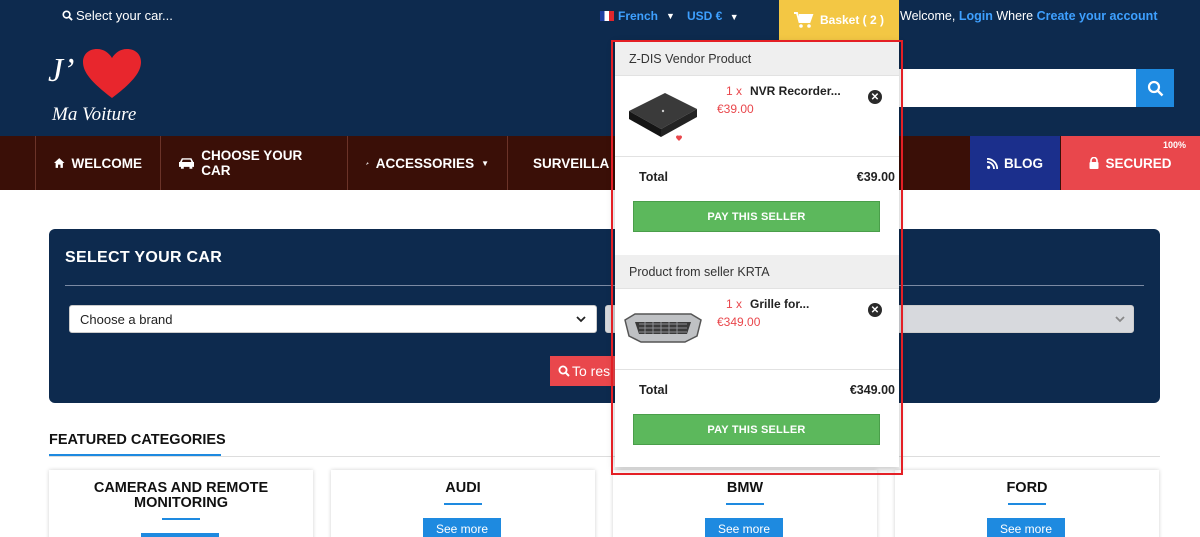 This screenshot has width=1200, height=537. Describe the element at coordinates (187, 163) in the screenshot. I see `car-icon` at that location.